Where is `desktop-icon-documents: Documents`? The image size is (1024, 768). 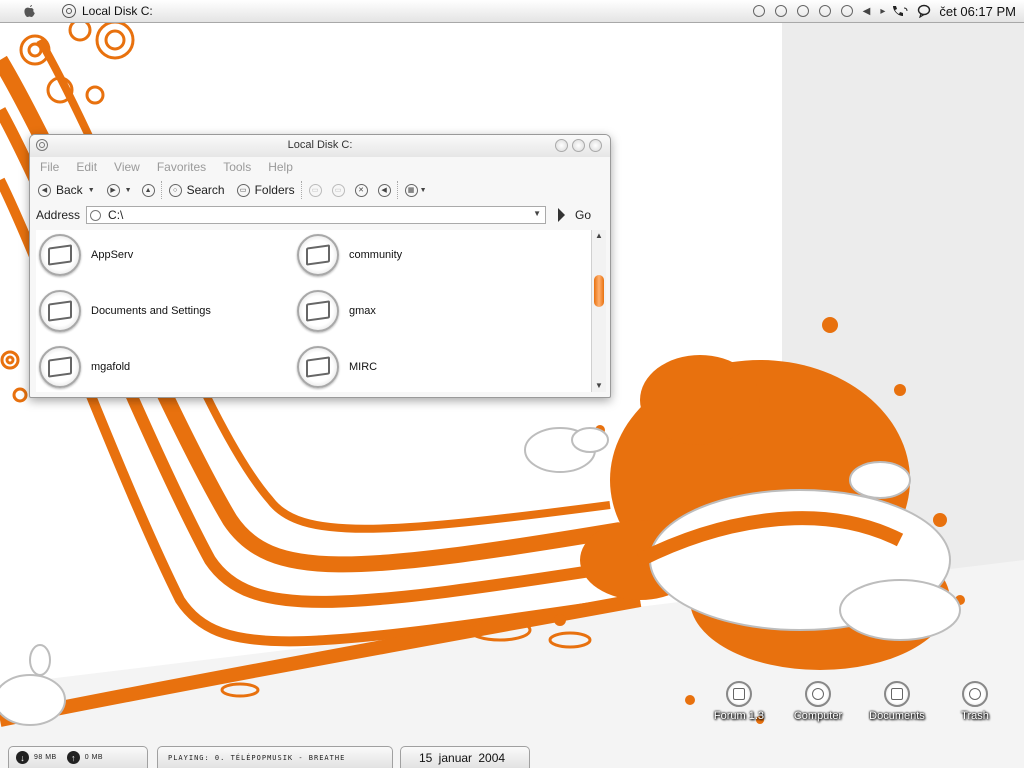
desktop-icon-documents: Documents is located at coordinates (897, 701).